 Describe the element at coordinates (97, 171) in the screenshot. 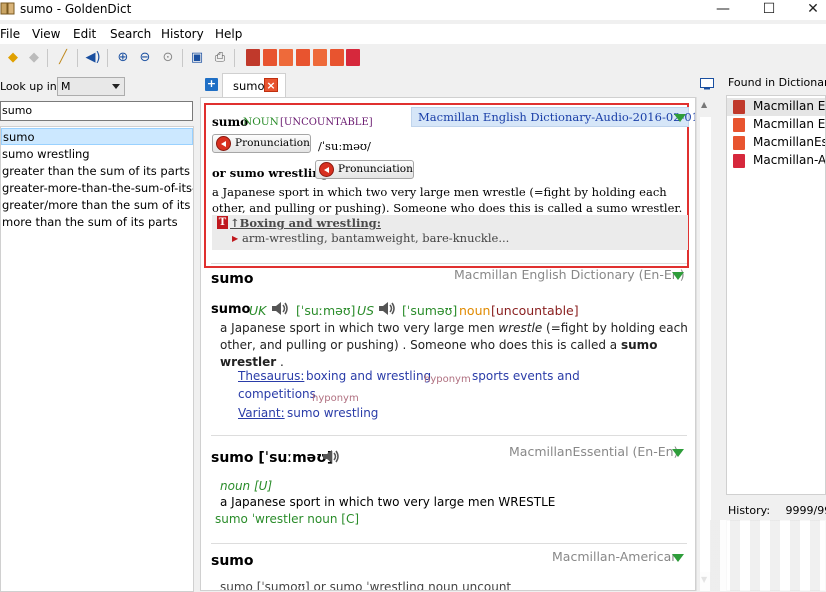

I see `word-list-item: greater than the sum of its parts` at that location.